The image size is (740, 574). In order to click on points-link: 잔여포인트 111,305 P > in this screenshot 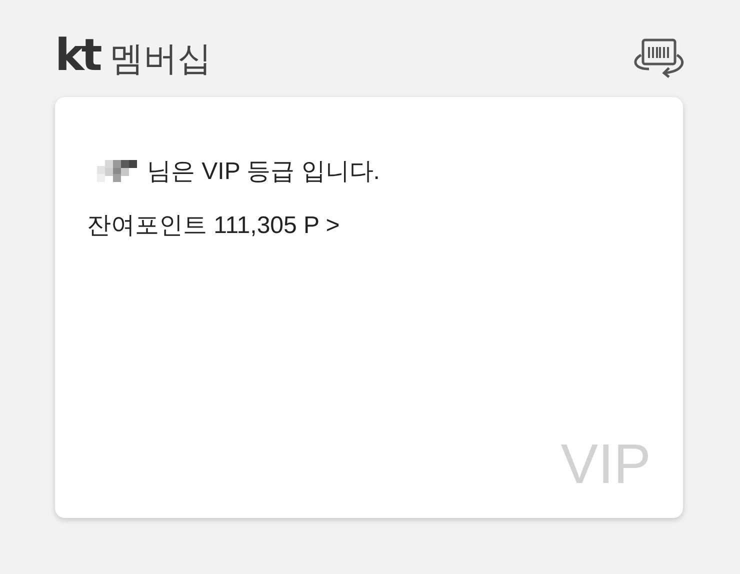, I will do `click(213, 225)`.